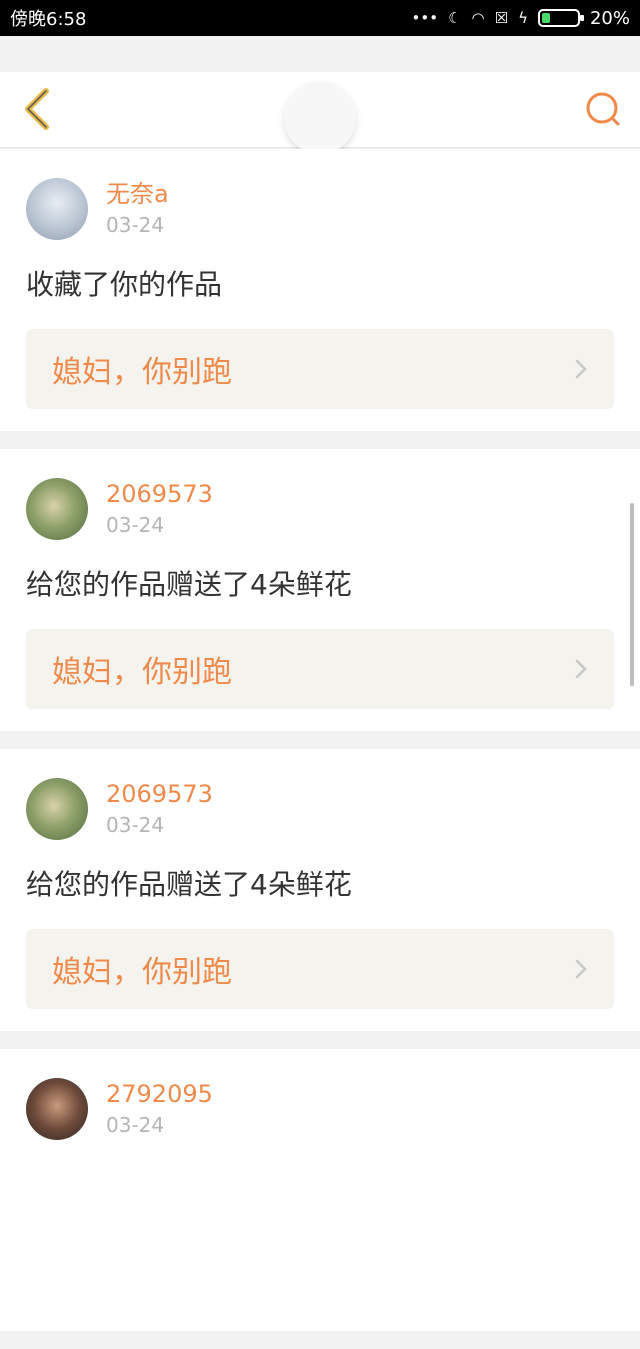 The height and width of the screenshot is (1349, 640). What do you see at coordinates (478, 18) in the screenshot?
I see `wifi-icon: ◠` at bounding box center [478, 18].